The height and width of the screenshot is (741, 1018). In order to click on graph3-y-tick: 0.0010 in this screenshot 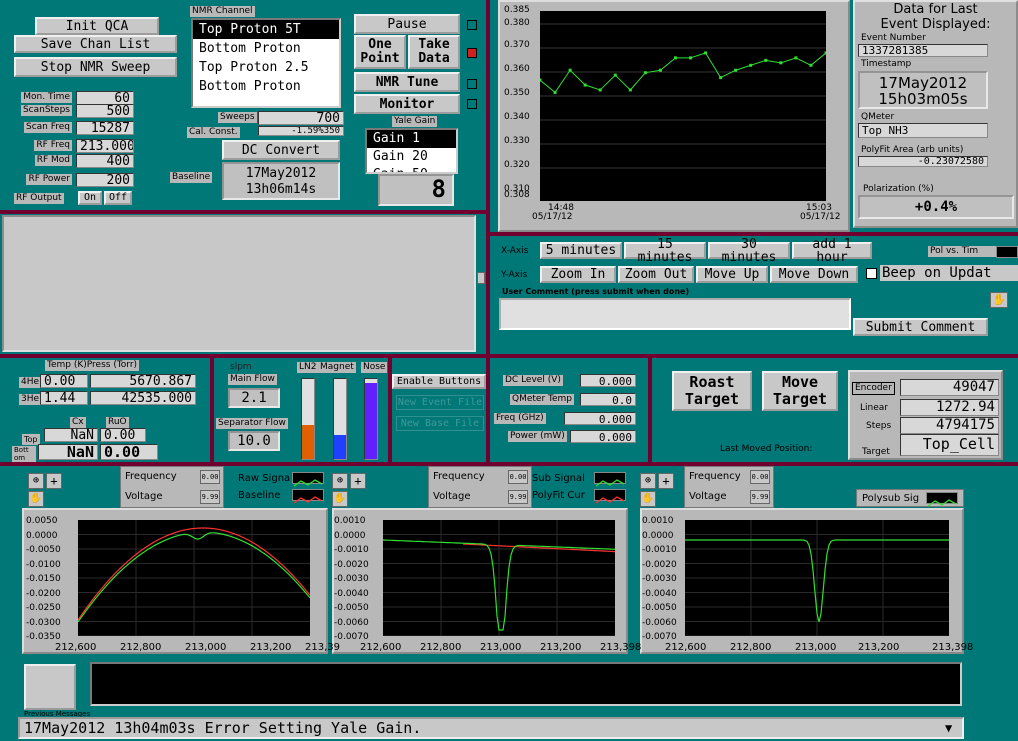, I will do `click(658, 521)`.